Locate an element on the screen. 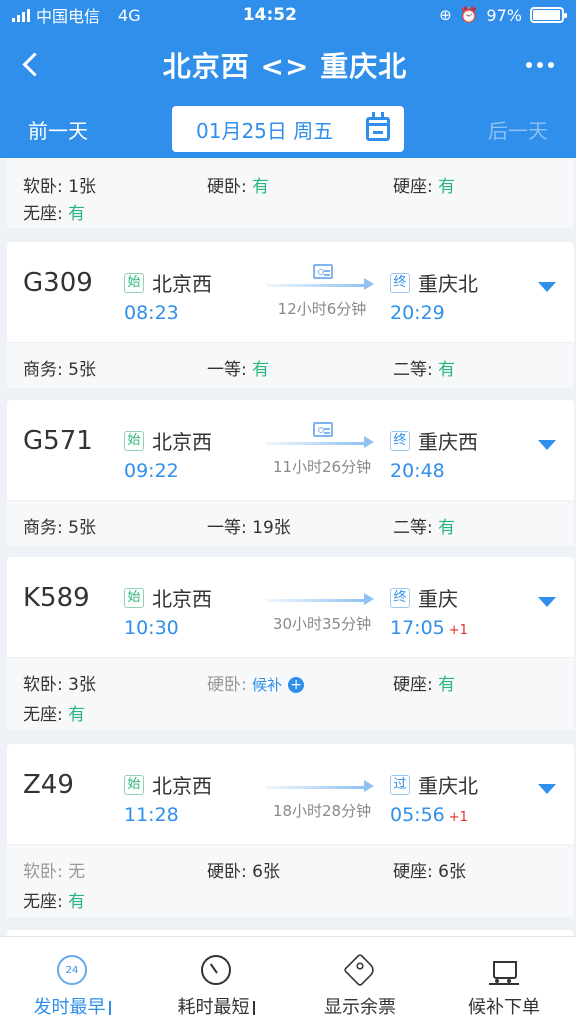 This screenshot has height=1024, width=576. arrival-time: 17:05 +1 is located at coordinates (429, 628).